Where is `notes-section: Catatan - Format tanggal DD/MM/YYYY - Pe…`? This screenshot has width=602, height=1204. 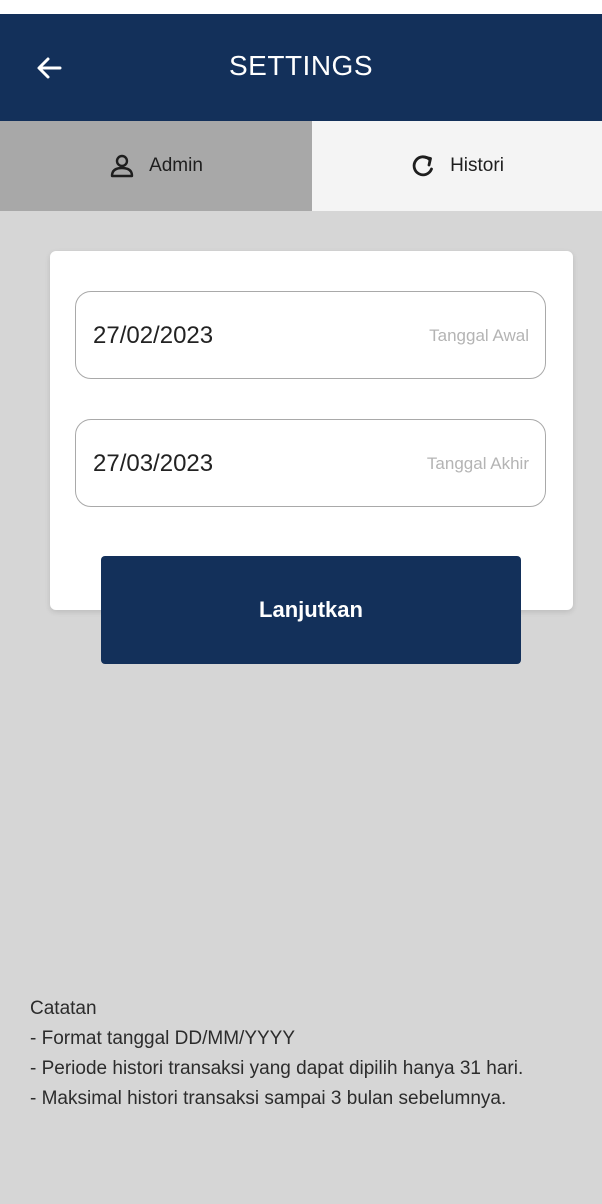 notes-section: Catatan - Format tanggal DD/MM/YYYY - Pe… is located at coordinates (310, 1054).